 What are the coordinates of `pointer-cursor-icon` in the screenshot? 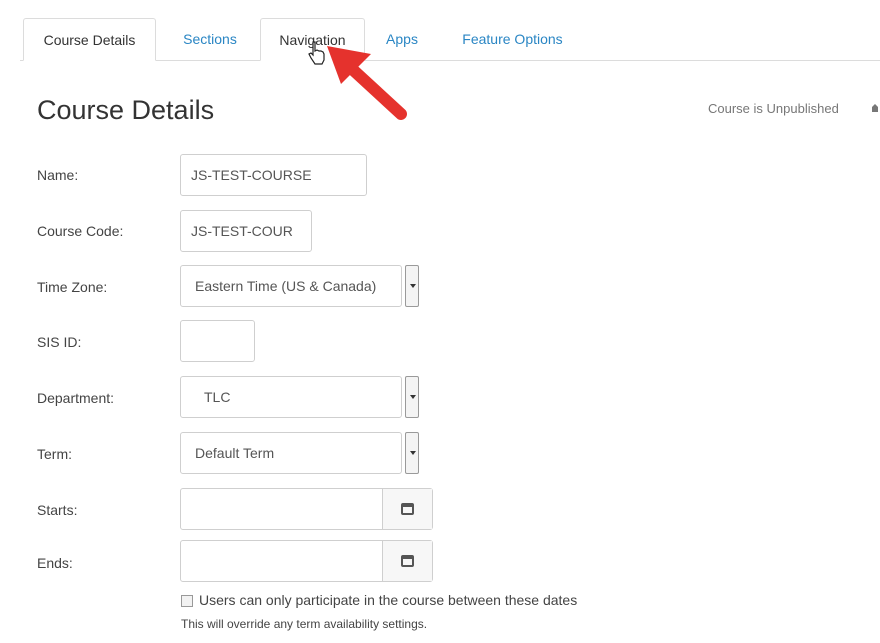 It's located at (316, 53).